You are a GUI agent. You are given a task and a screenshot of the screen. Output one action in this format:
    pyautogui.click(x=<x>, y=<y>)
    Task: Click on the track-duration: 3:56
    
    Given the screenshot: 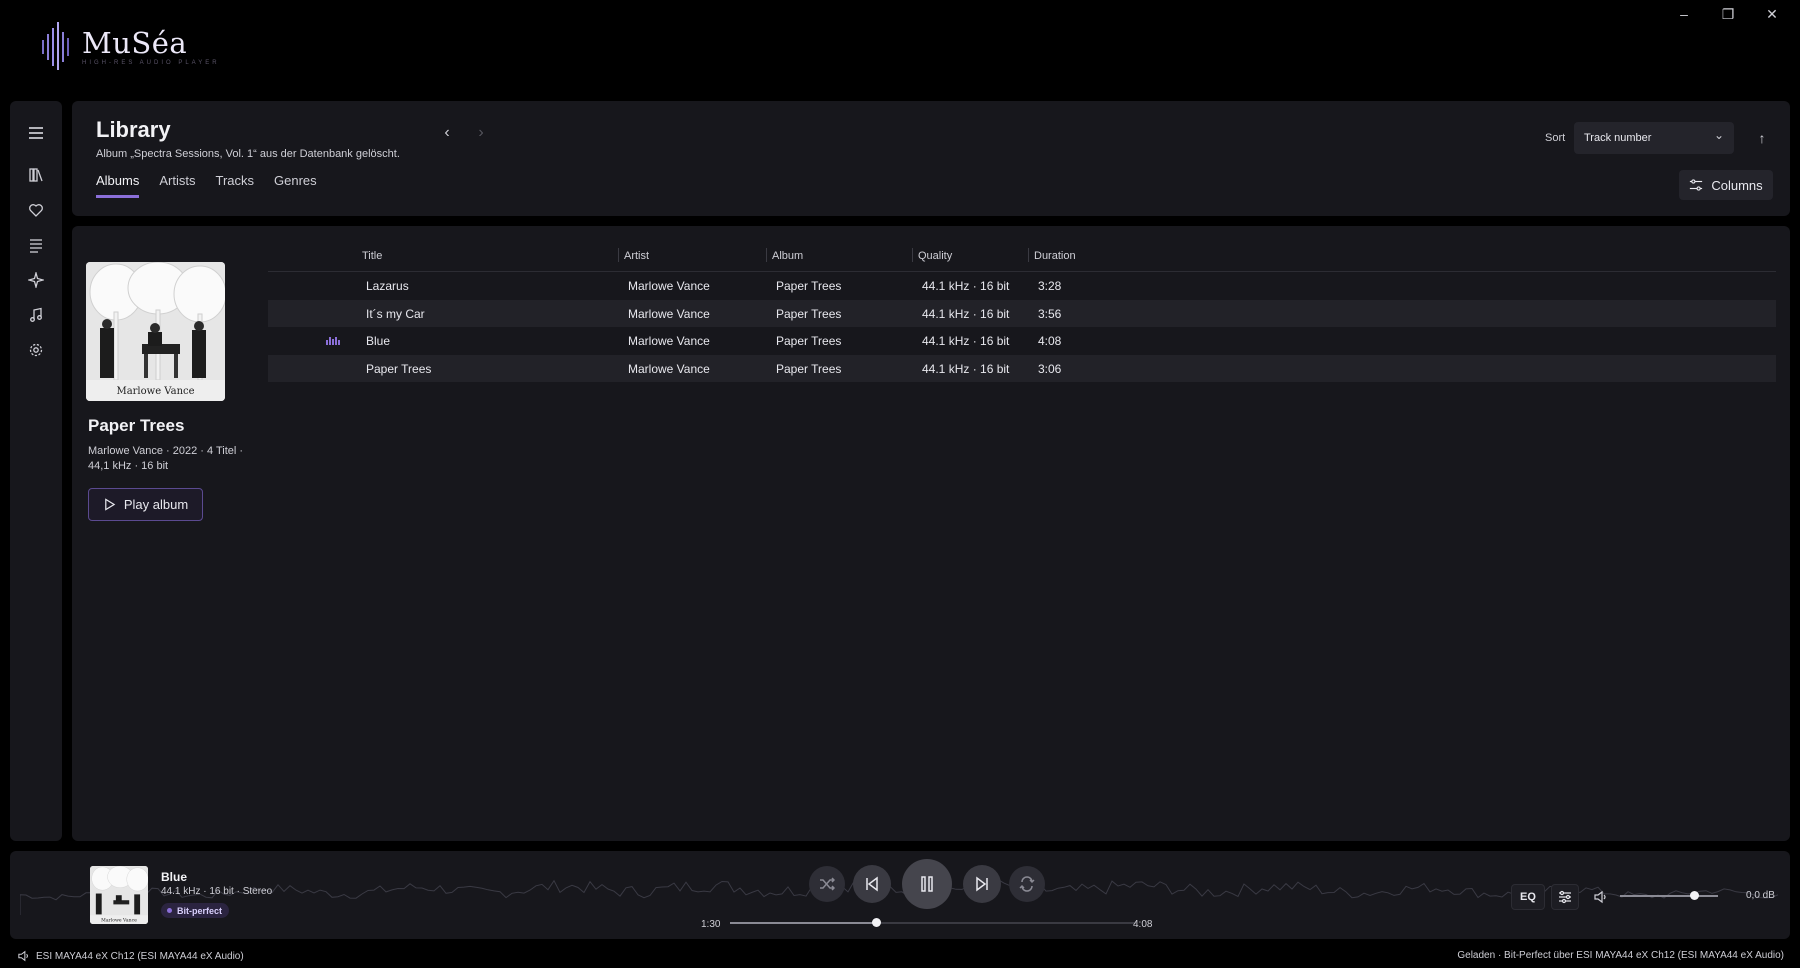 What is the action you would take?
    pyautogui.click(x=1050, y=313)
    